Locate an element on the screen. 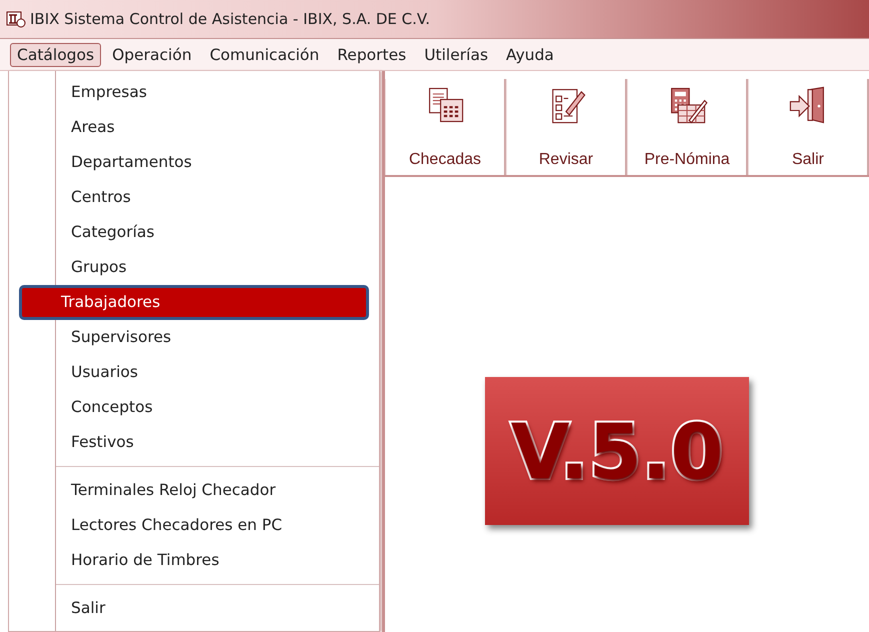  menu-item: Salir is located at coordinates (194, 608).